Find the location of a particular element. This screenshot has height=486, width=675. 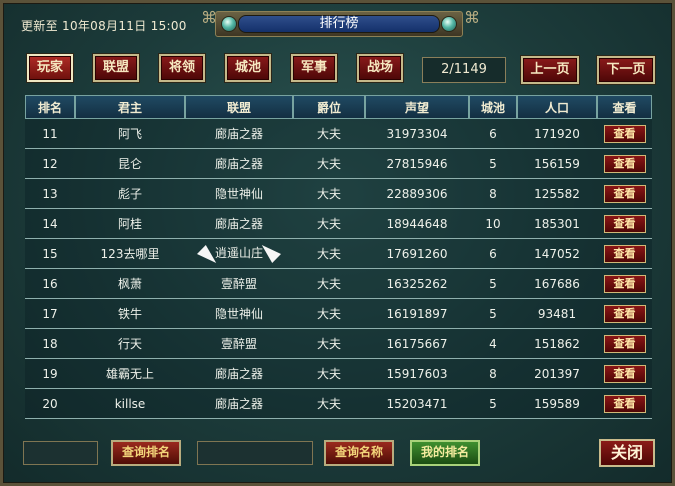

tab-general: 将领 is located at coordinates (182, 68).